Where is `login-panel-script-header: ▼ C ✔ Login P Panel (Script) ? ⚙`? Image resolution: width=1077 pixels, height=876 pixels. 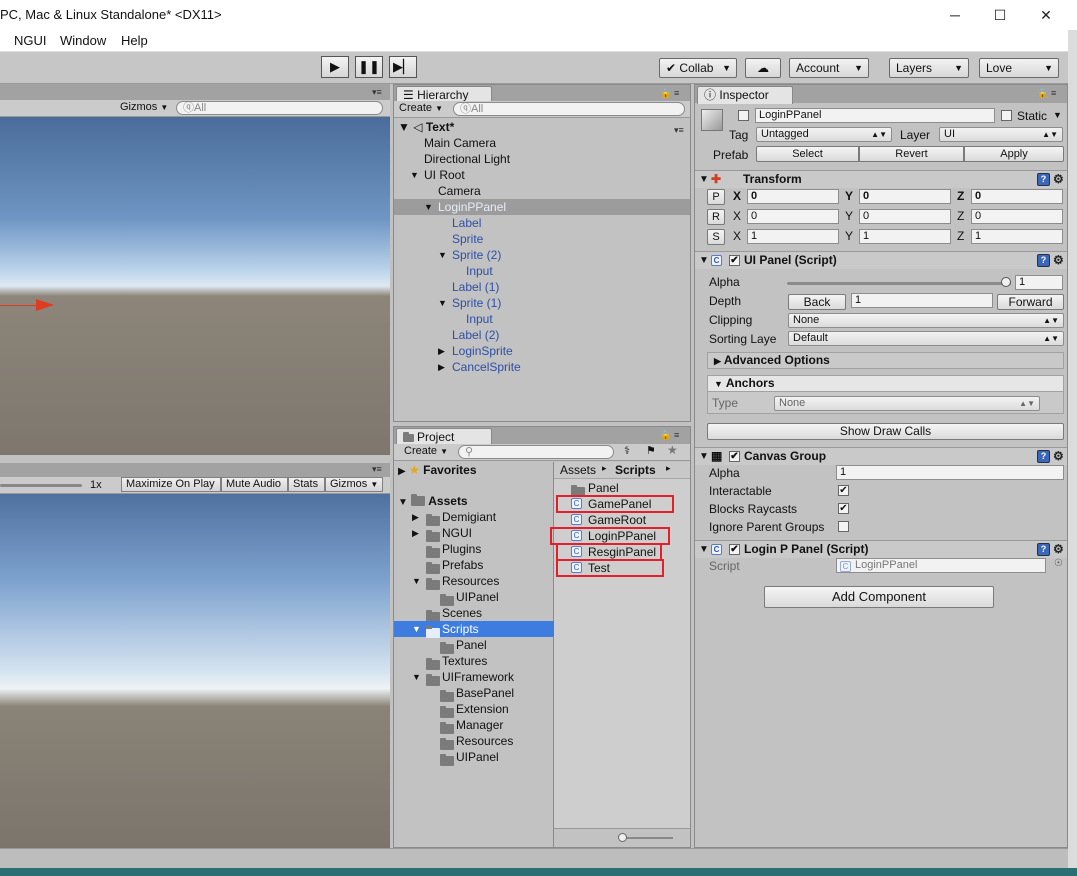
login-panel-script-header: ▼ C ✔ Login P Panel (Script) ? ⚙ is located at coordinates (881, 549).